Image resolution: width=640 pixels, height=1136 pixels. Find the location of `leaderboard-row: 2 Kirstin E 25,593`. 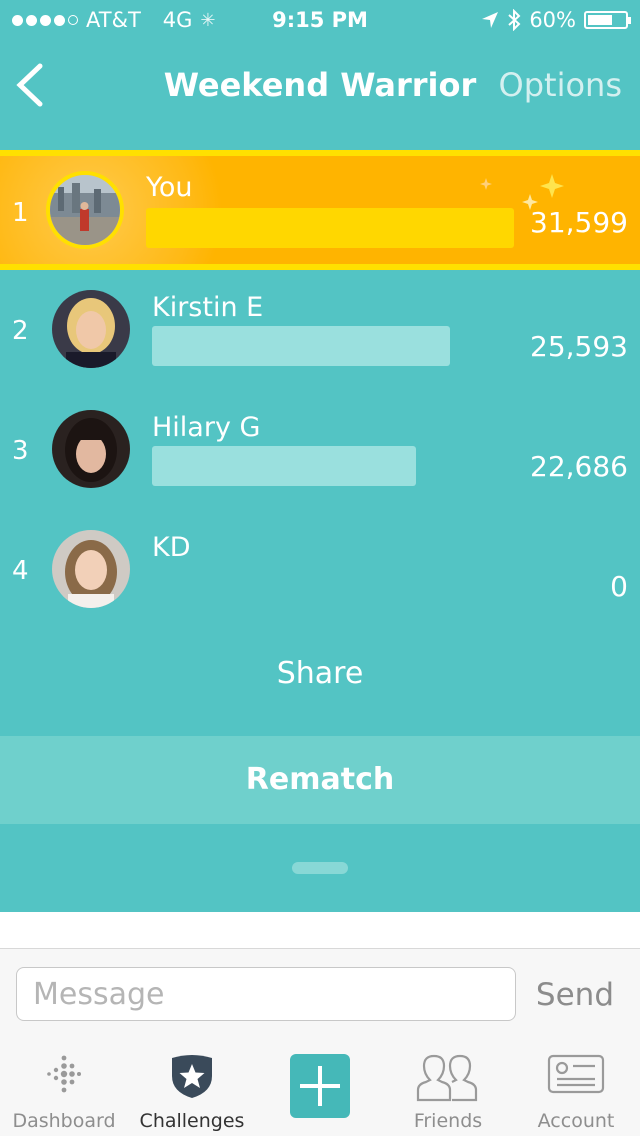

leaderboard-row: 2 Kirstin E 25,593 is located at coordinates (320, 330).